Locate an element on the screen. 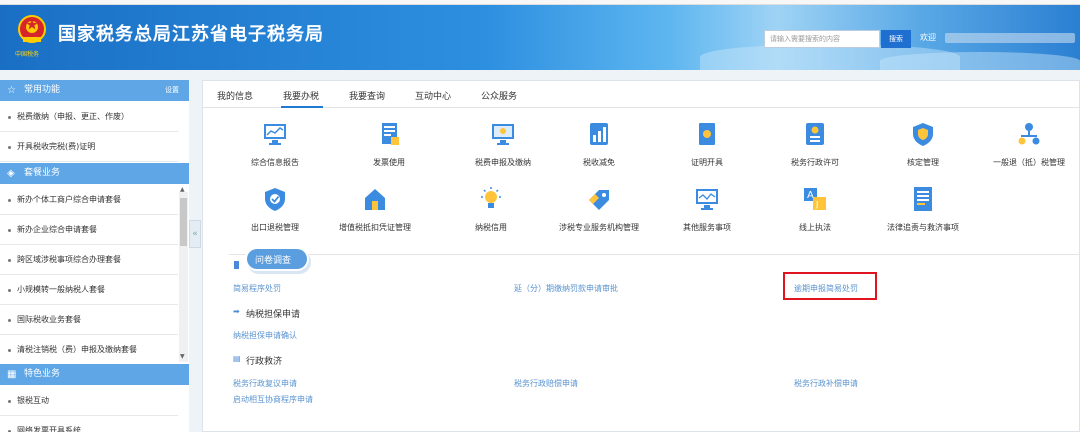  grid-item-export-refund: 出口退税管理 is located at coordinates (275, 214).